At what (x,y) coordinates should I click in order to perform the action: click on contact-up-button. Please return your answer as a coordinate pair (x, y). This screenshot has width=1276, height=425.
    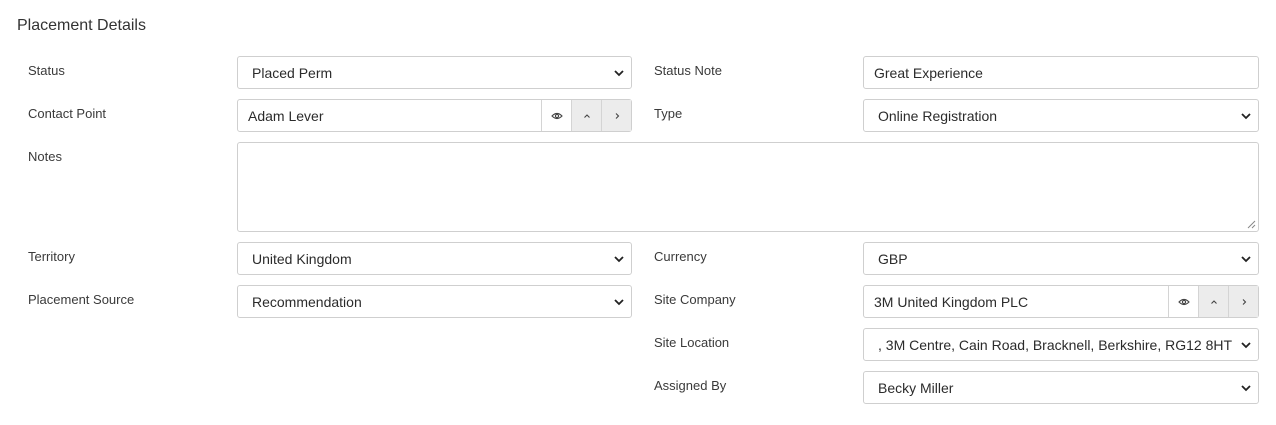
    Looking at the image, I should click on (586, 115).